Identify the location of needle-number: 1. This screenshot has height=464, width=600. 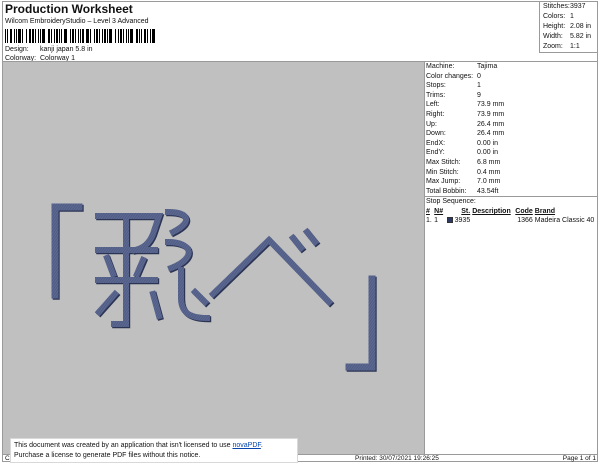
(436, 220).